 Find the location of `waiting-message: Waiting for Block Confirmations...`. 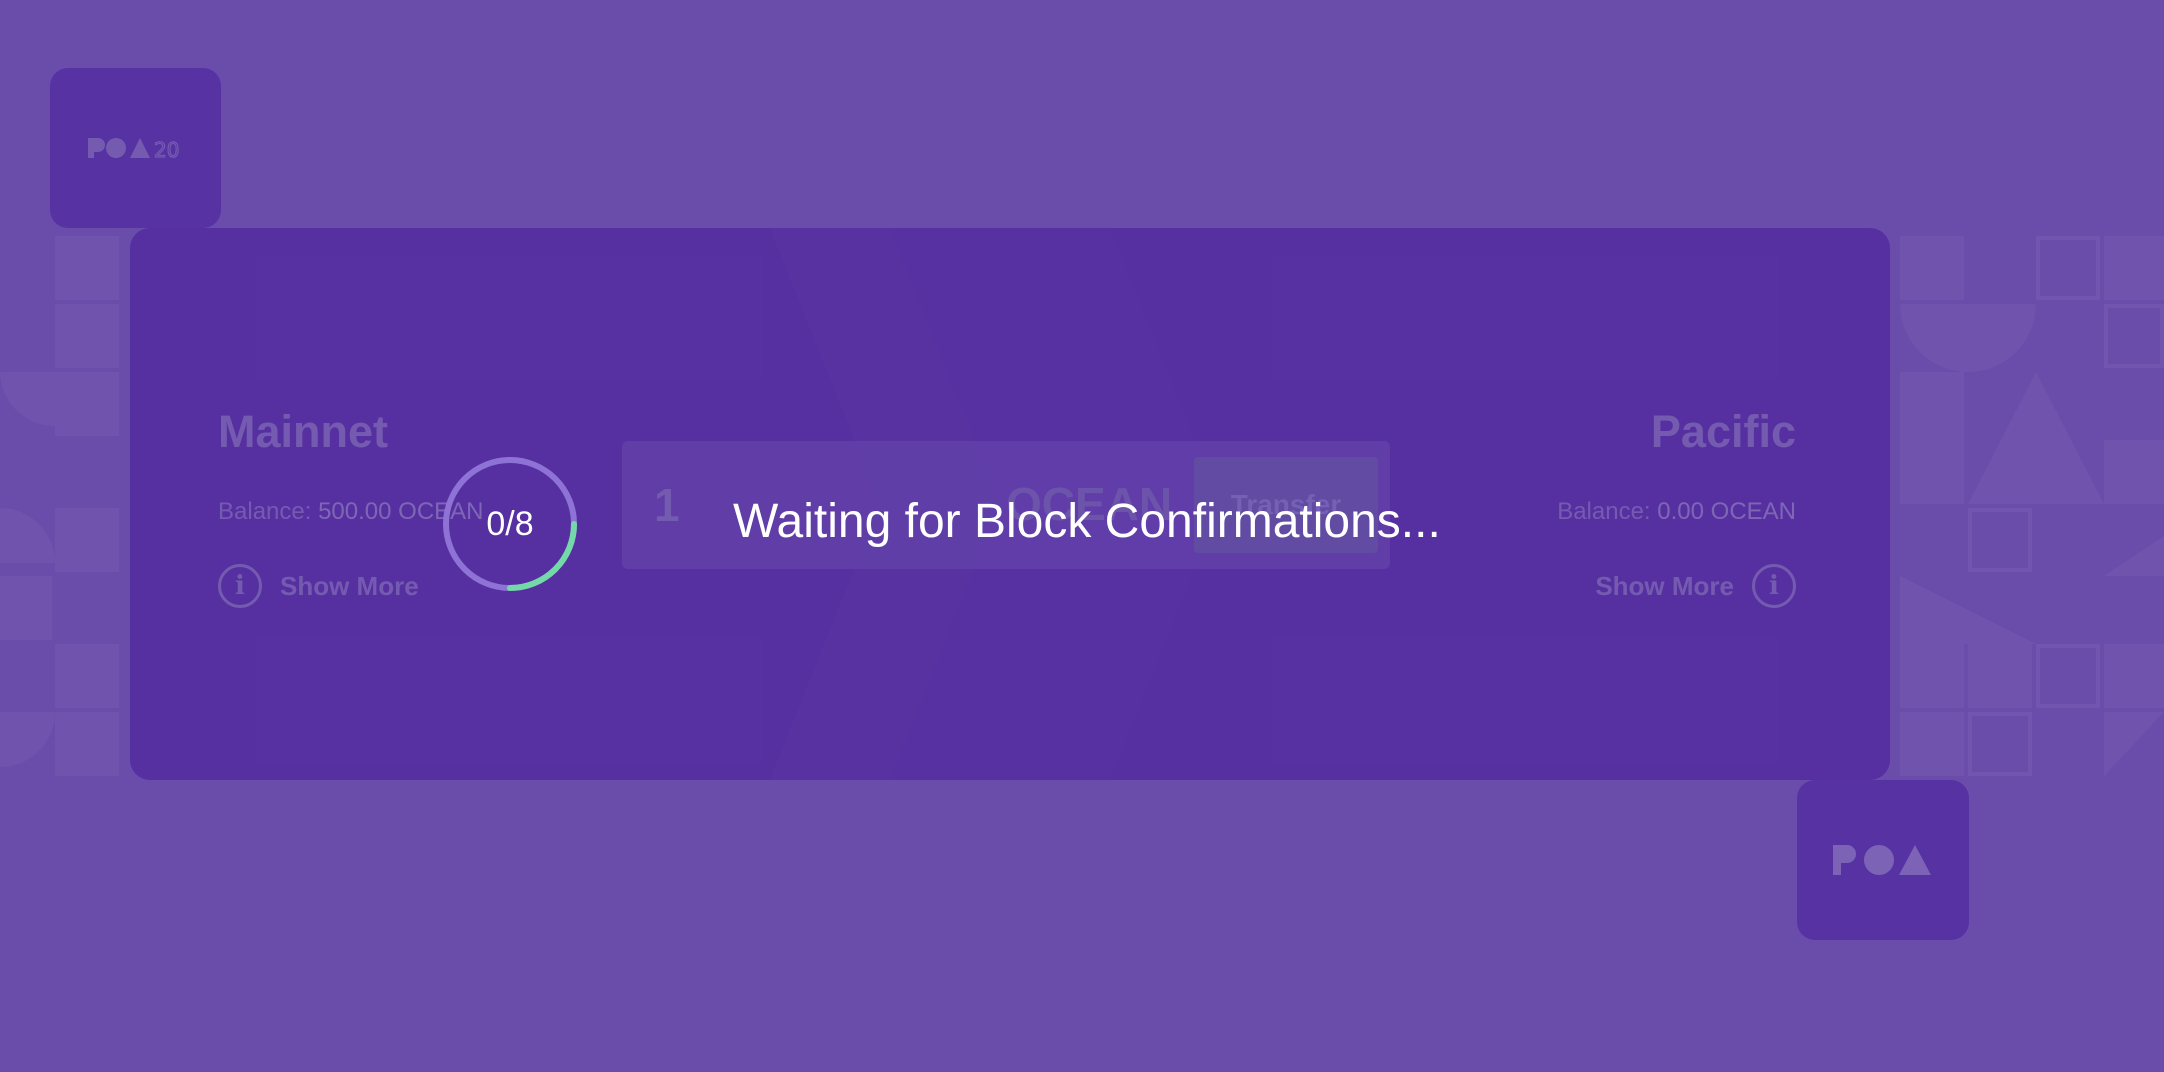

waiting-message: Waiting for Block Confirmations... is located at coordinates (1087, 521).